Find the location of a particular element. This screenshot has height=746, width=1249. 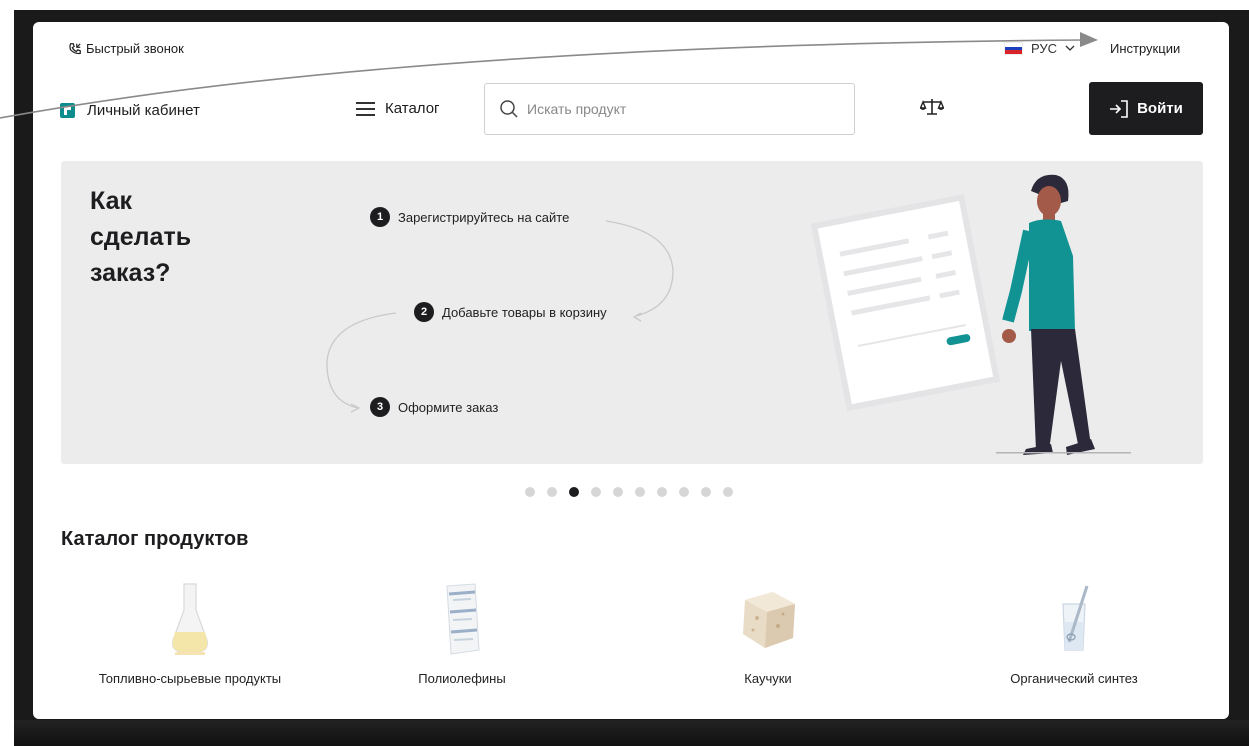

account-link: Личный кабинет is located at coordinates (130, 110).